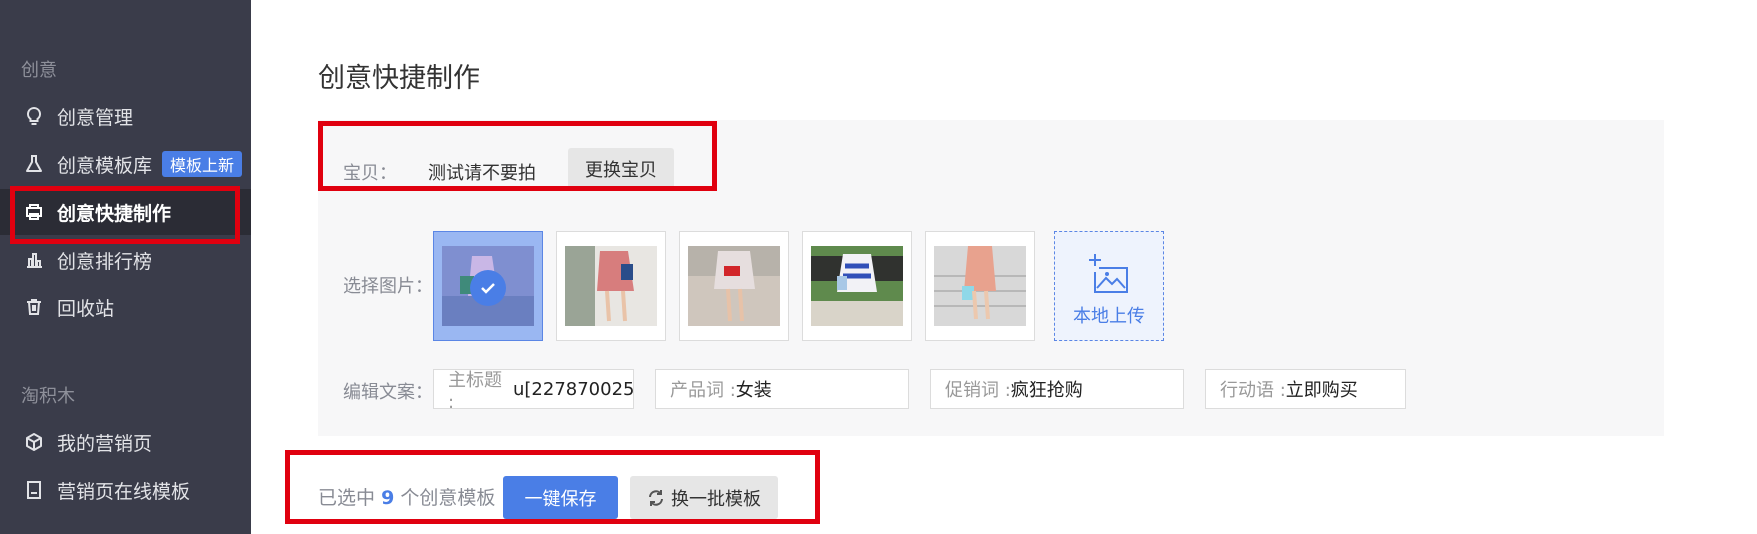 Image resolution: width=1757 pixels, height=534 pixels. I want to click on sidebar-item-label: 创意模板库, so click(105, 165).